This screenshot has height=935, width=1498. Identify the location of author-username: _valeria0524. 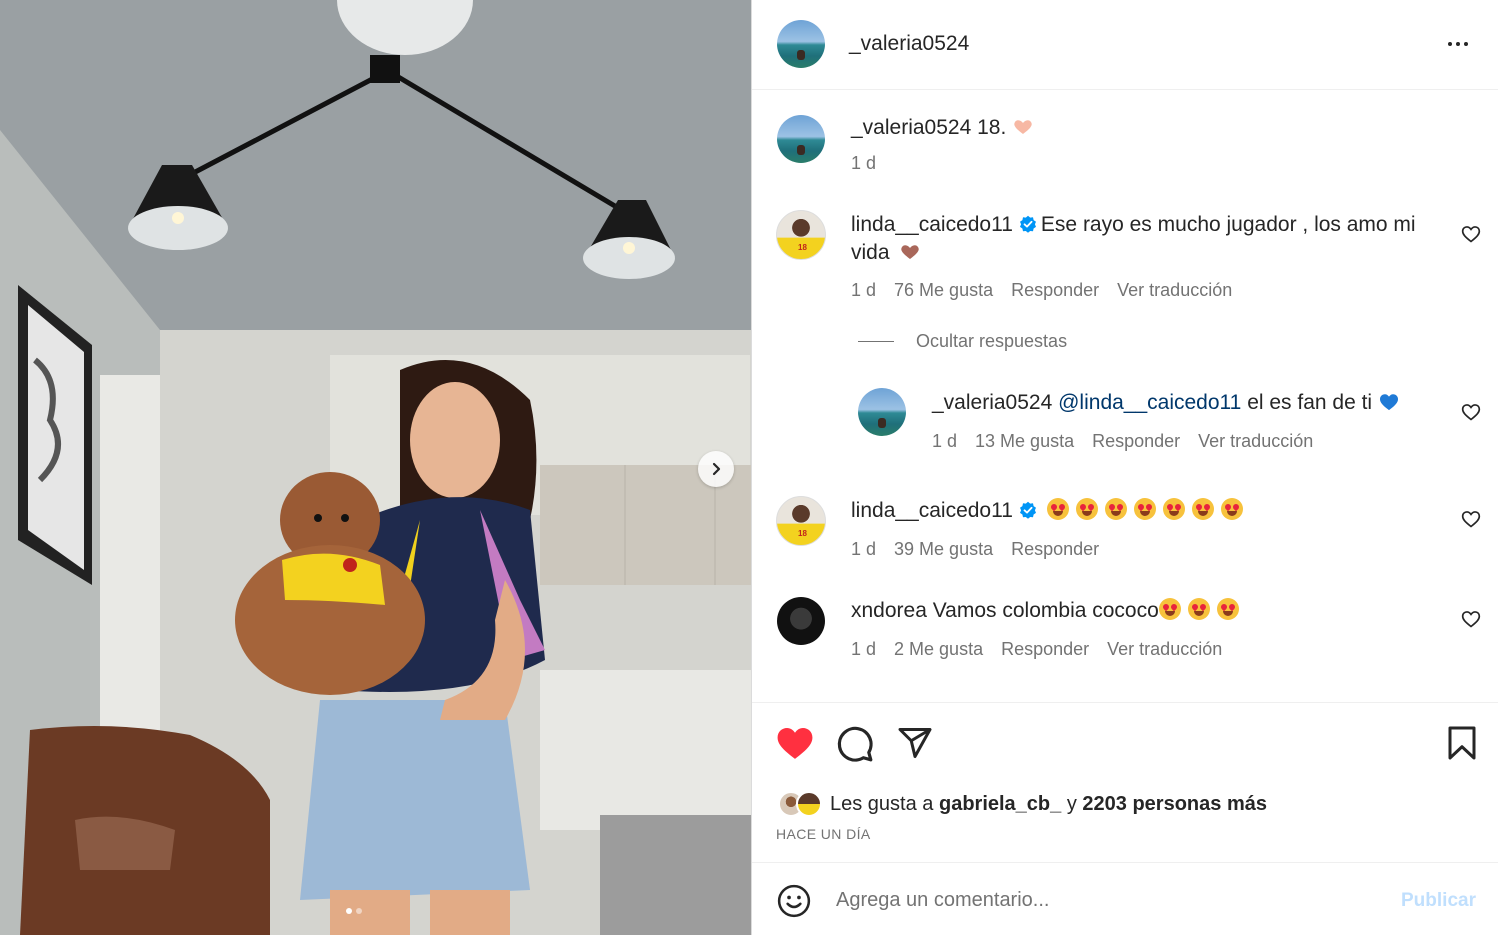
(909, 44).